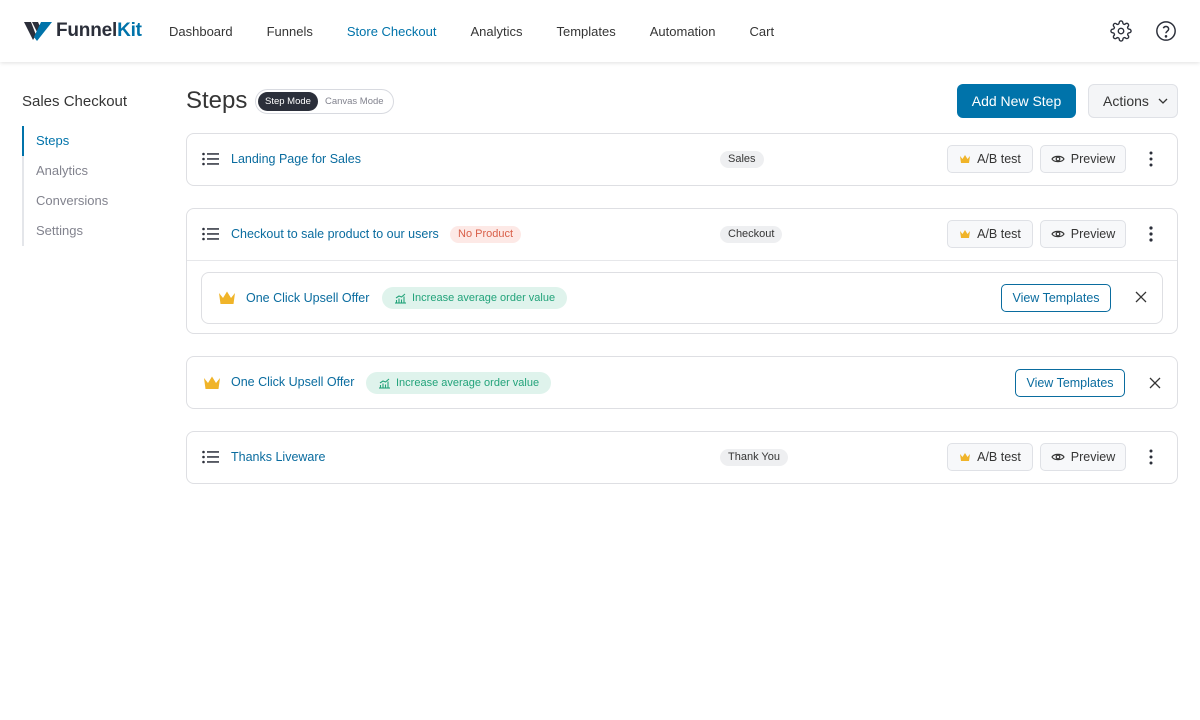  What do you see at coordinates (762, 31) in the screenshot?
I see `nav-cart: Cart` at bounding box center [762, 31].